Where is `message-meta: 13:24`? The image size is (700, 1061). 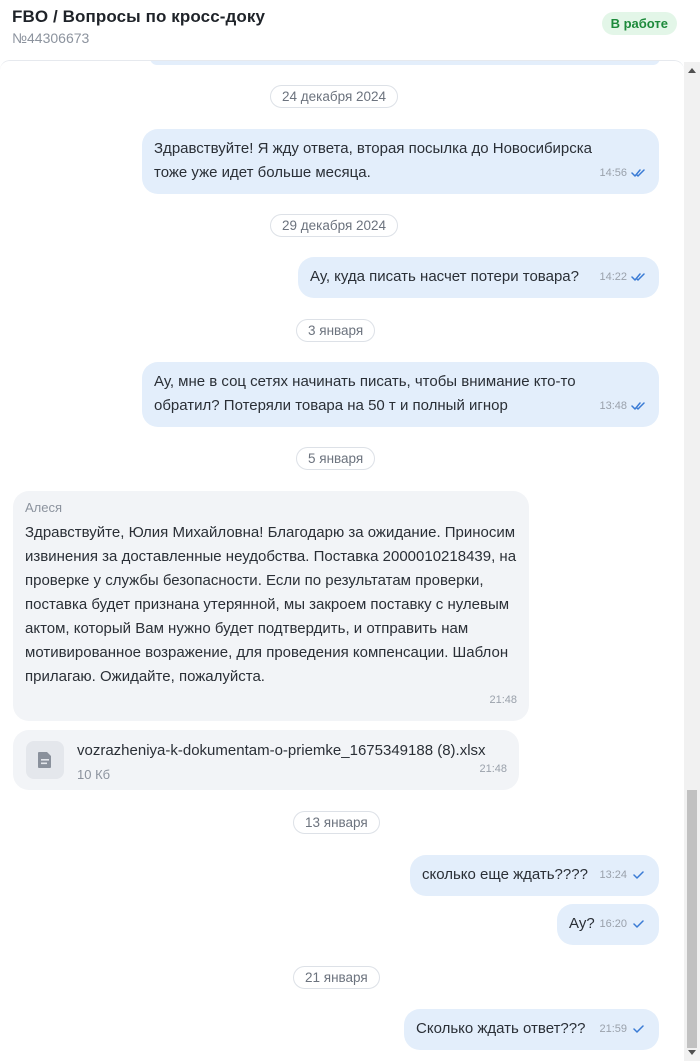 message-meta: 13:24 is located at coordinates (623, 875).